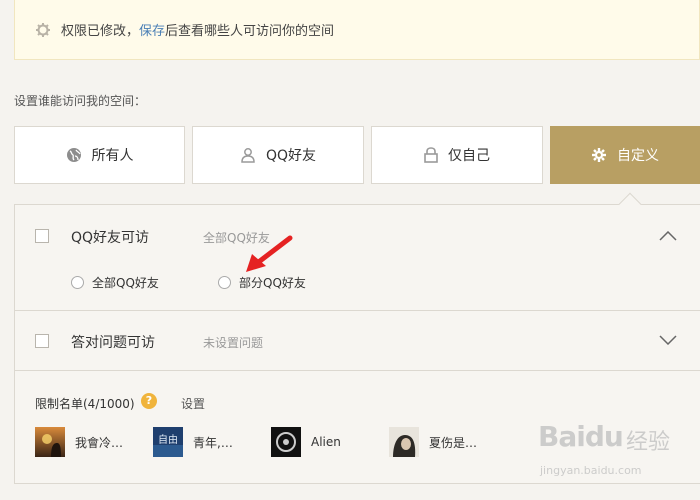 This screenshot has height=500, width=700. Describe the element at coordinates (272, 283) in the screenshot. I see `radio-label: 部分QQ好友` at that location.